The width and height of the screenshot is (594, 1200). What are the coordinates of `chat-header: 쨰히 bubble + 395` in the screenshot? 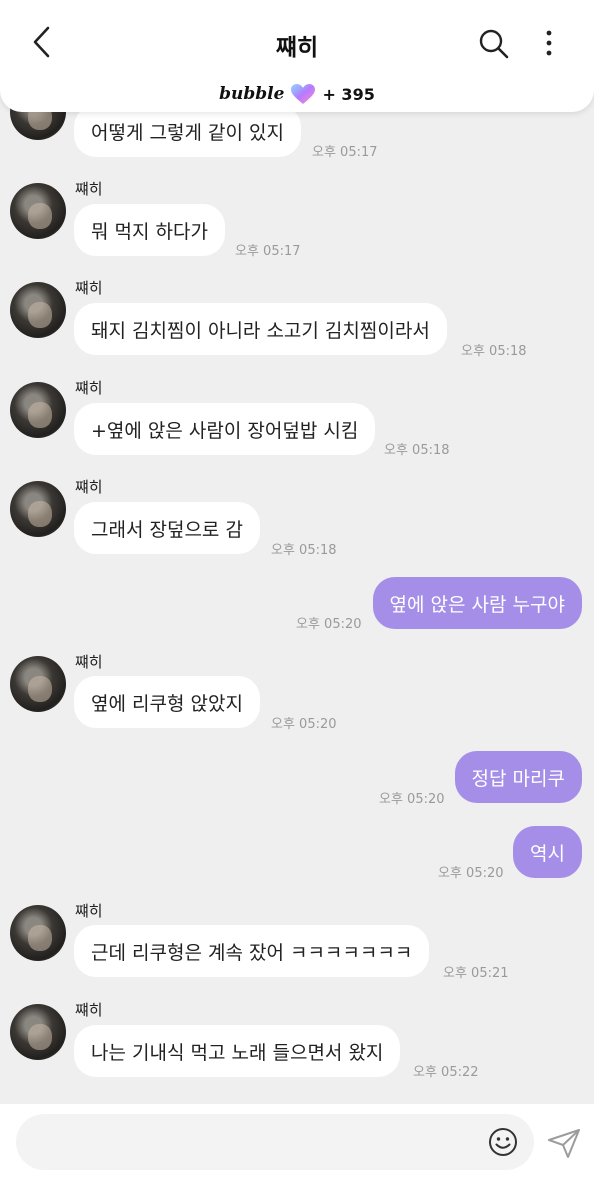 It's located at (297, 56).